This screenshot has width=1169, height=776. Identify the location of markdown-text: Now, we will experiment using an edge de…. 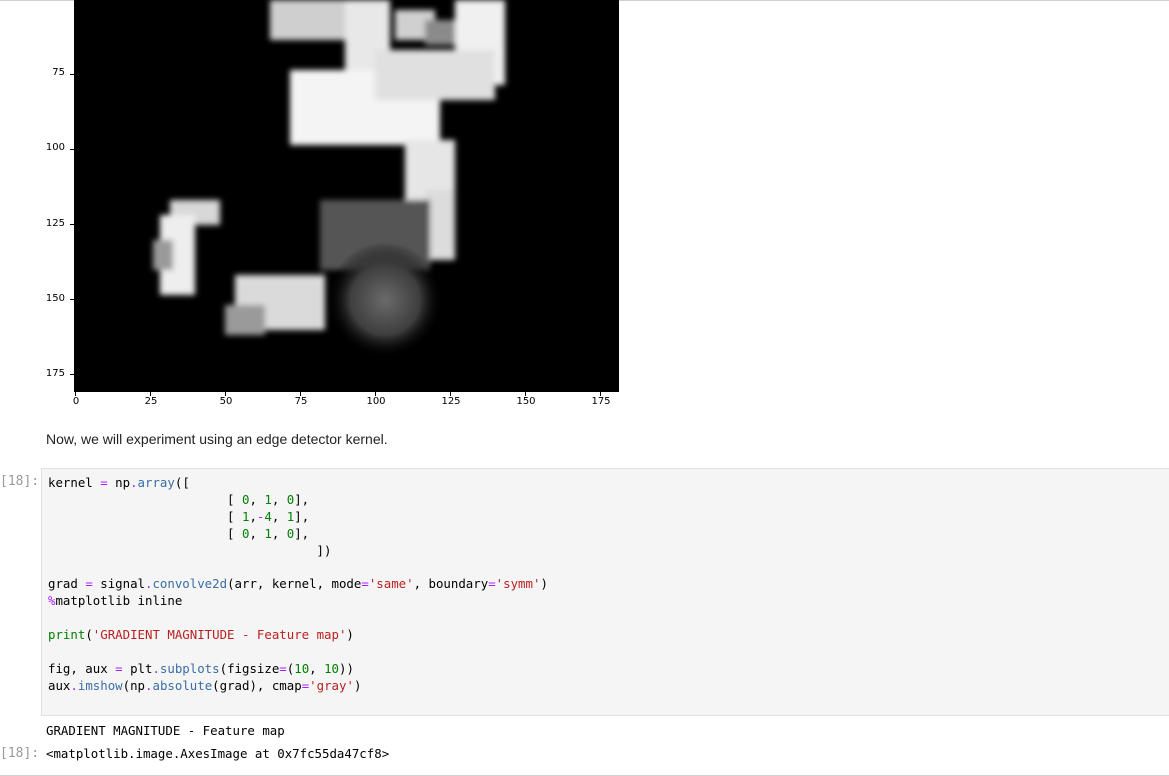
(217, 439).